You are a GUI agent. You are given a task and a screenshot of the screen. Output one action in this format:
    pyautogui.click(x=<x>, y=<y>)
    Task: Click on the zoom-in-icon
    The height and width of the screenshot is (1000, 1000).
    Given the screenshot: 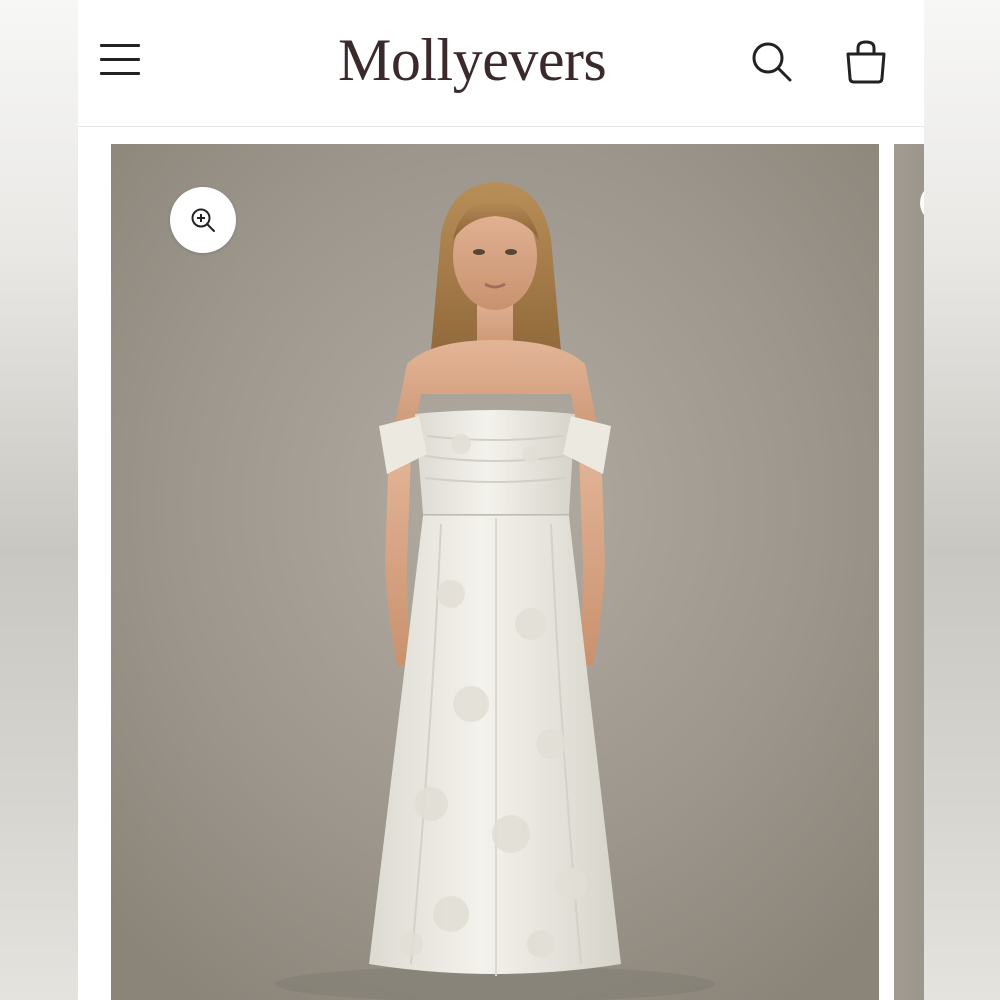 What is the action you would take?
    pyautogui.click(x=203, y=220)
    